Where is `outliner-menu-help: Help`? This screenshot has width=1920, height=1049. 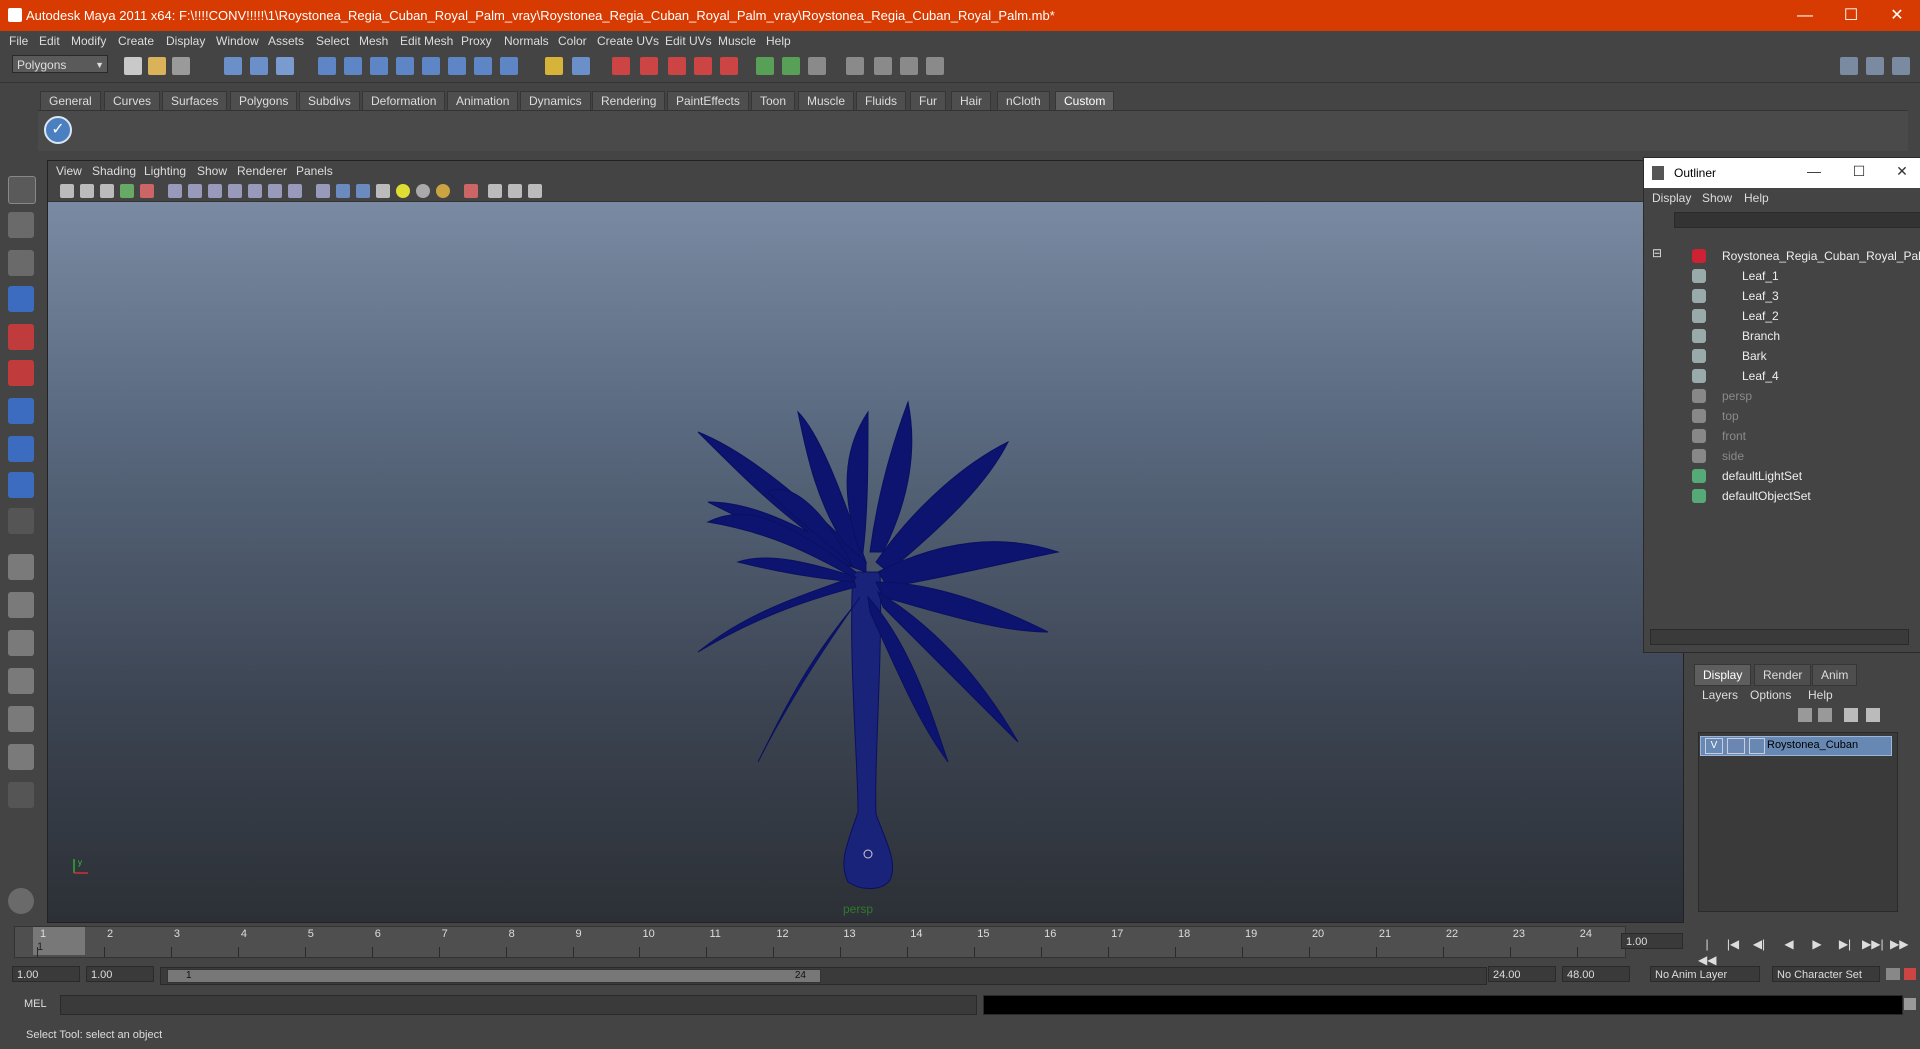 outliner-menu-help: Help is located at coordinates (1756, 198).